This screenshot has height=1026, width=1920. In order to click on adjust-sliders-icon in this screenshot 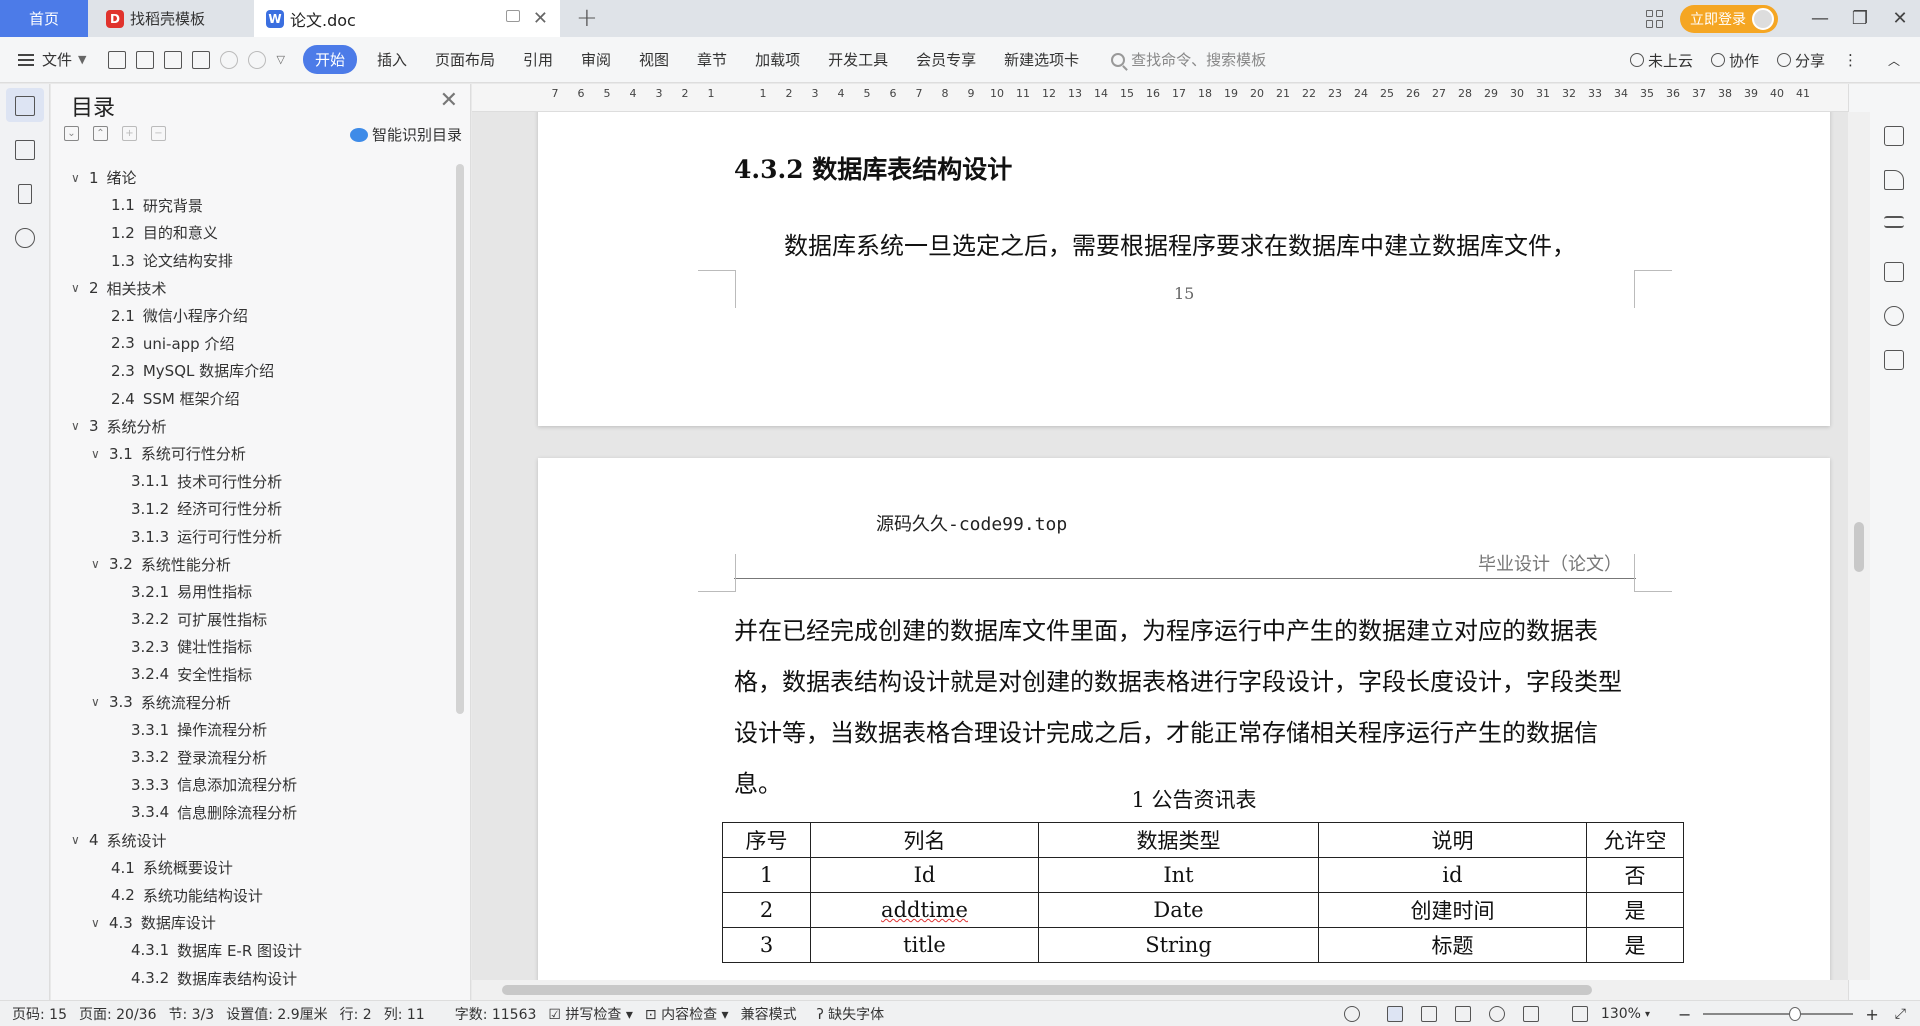, I will do `click(1894, 222)`.